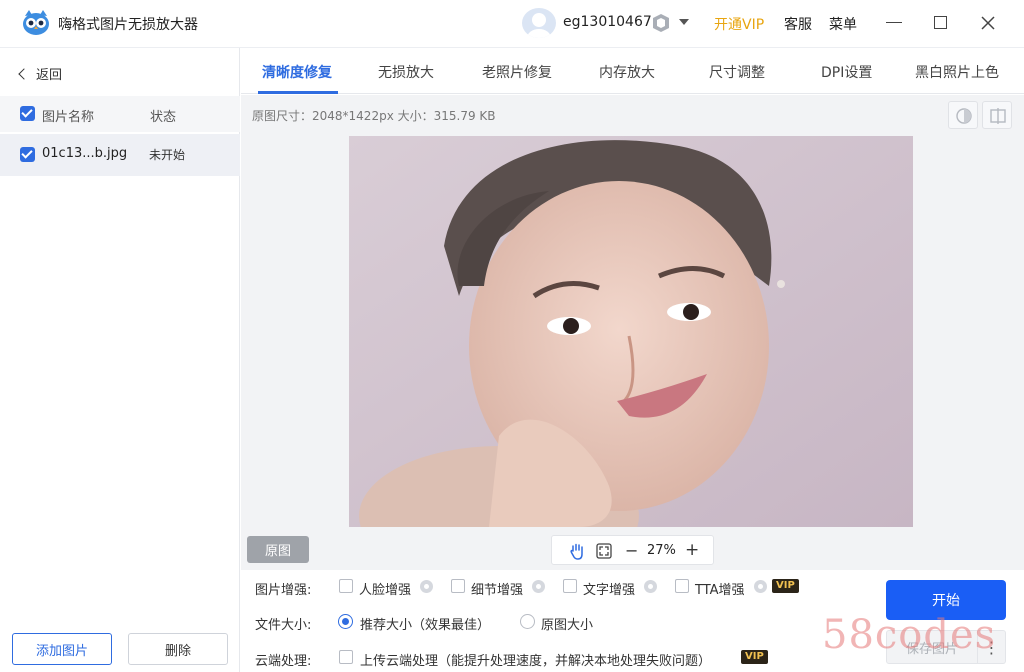 The height and width of the screenshot is (672, 1024). Describe the element at coordinates (720, 590) in the screenshot. I see `tta-enhance-label: TTA增强` at that location.